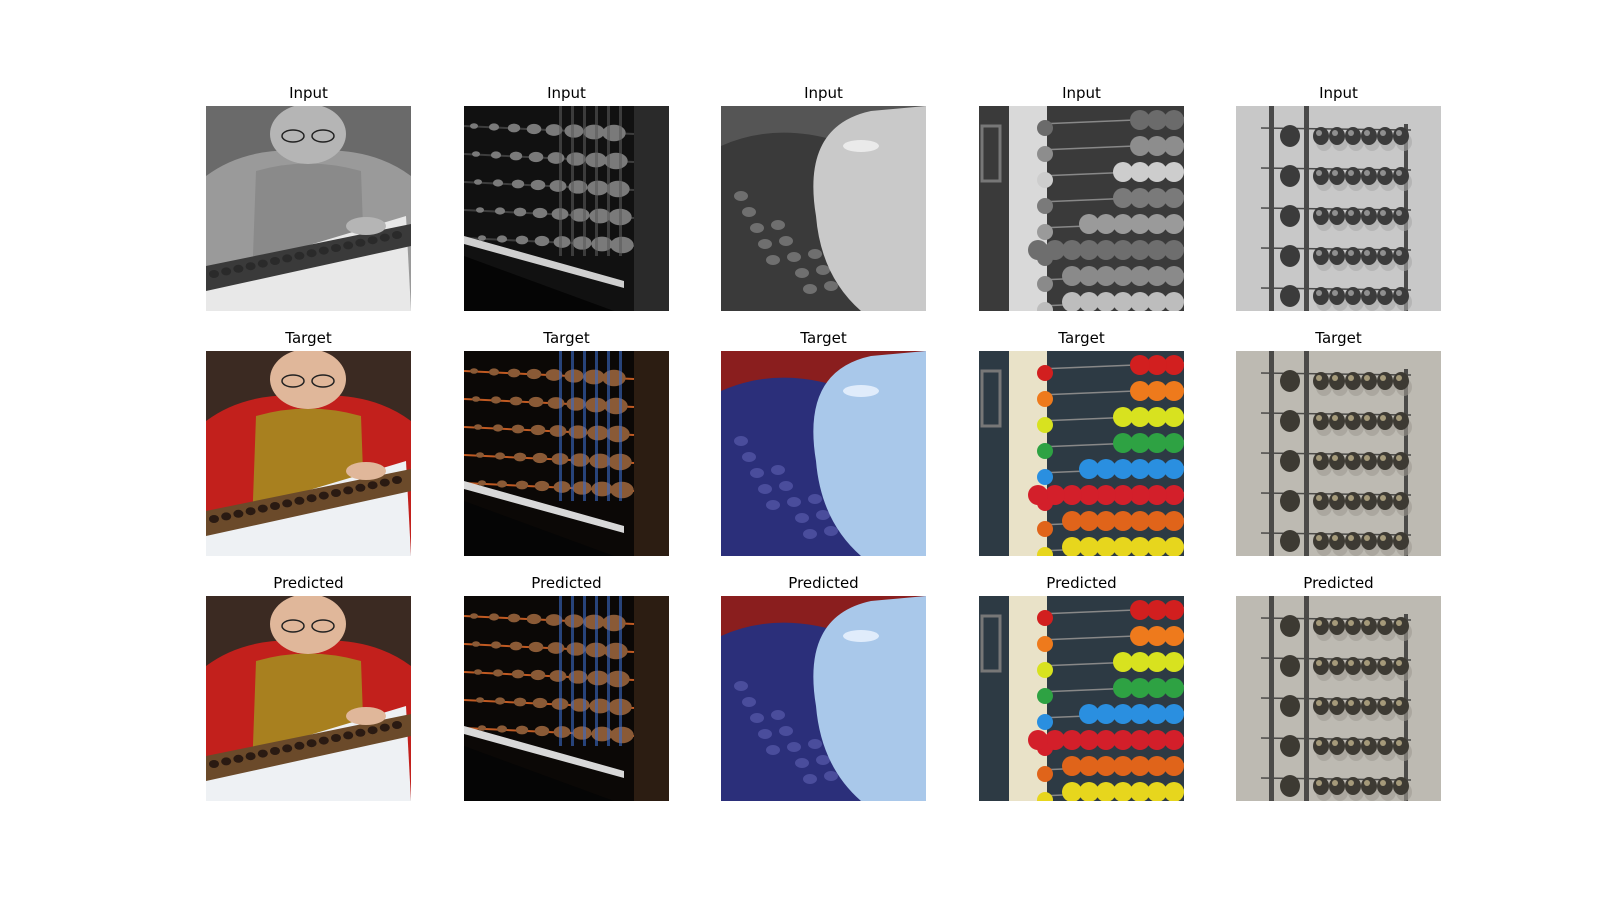 The image size is (1600, 900). I want to click on input-image-abacus-closeup-dark, so click(566, 208).